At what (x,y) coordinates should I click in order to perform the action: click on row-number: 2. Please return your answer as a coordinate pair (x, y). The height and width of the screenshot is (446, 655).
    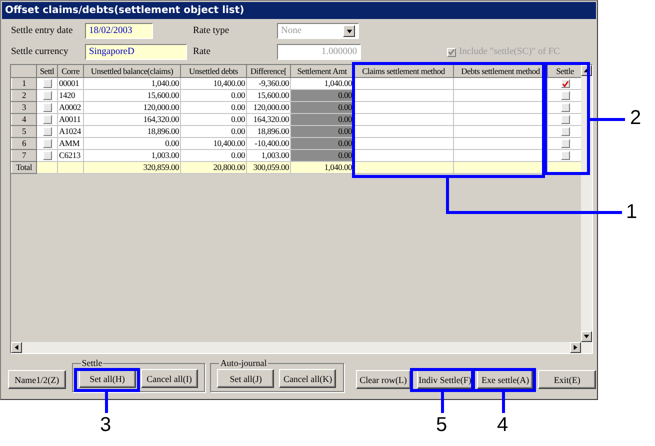
    Looking at the image, I should click on (24, 95).